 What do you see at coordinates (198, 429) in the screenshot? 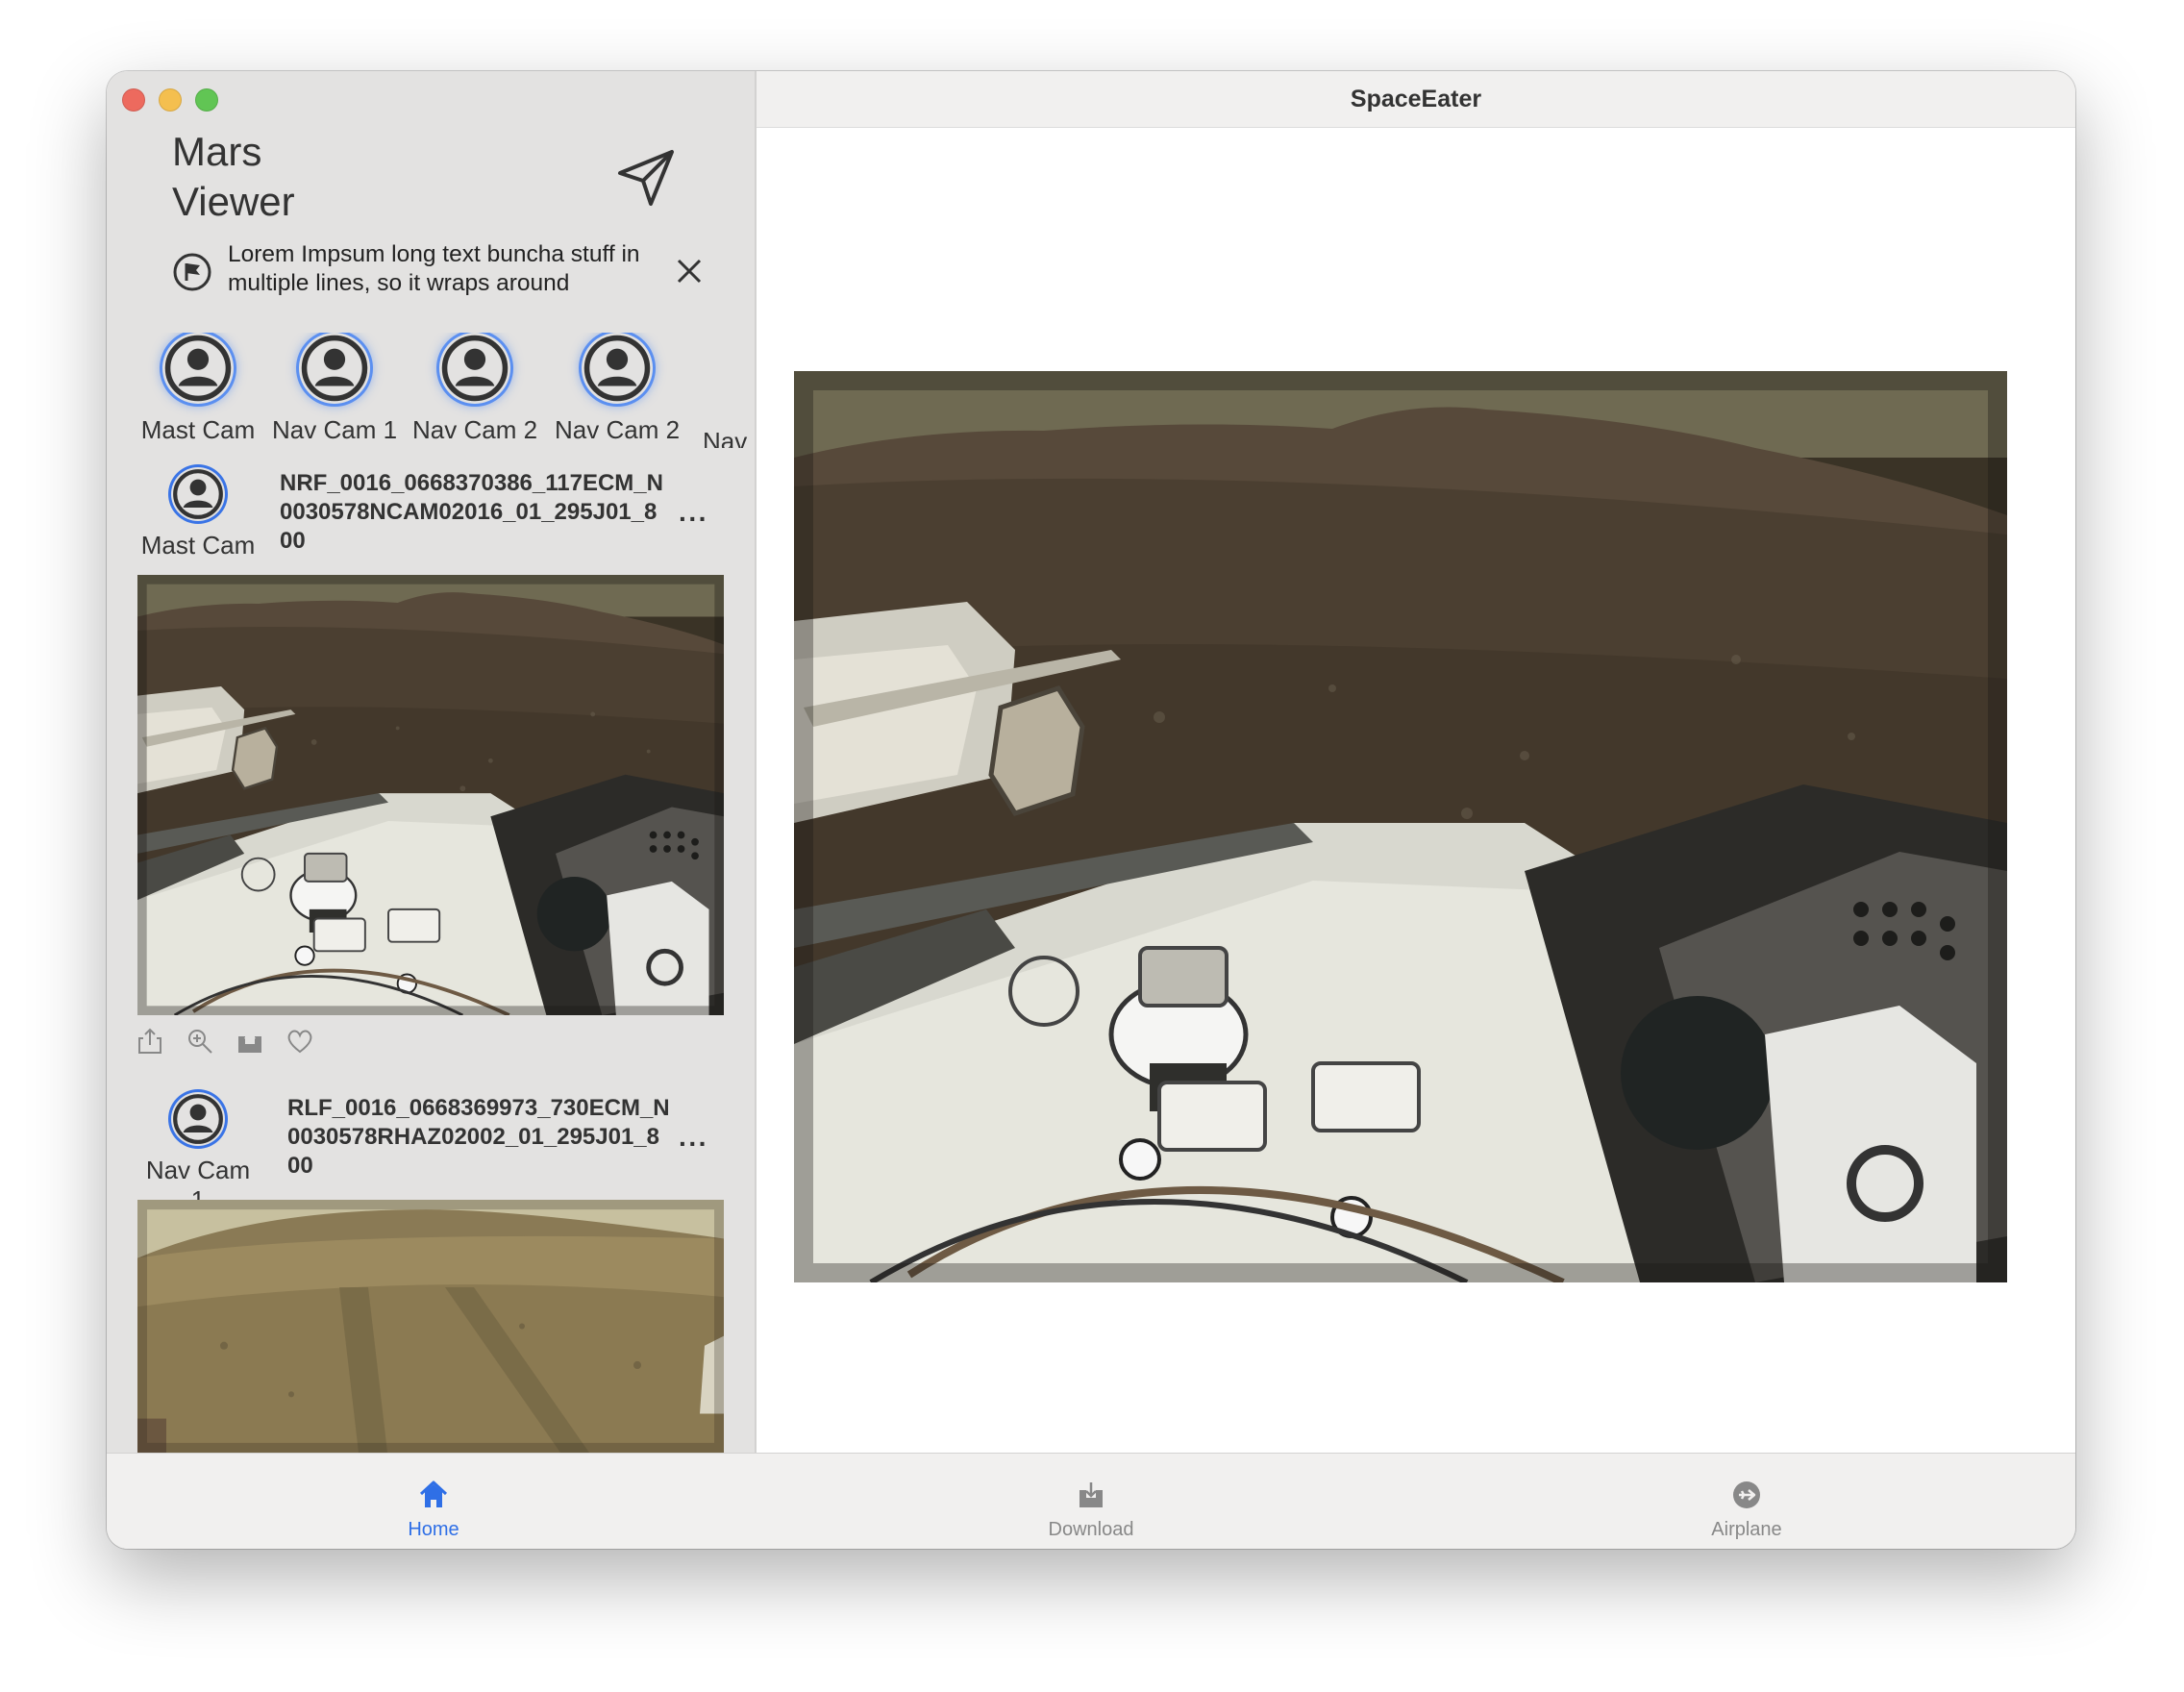
I see `camera-filter-label: Mast Cam` at bounding box center [198, 429].